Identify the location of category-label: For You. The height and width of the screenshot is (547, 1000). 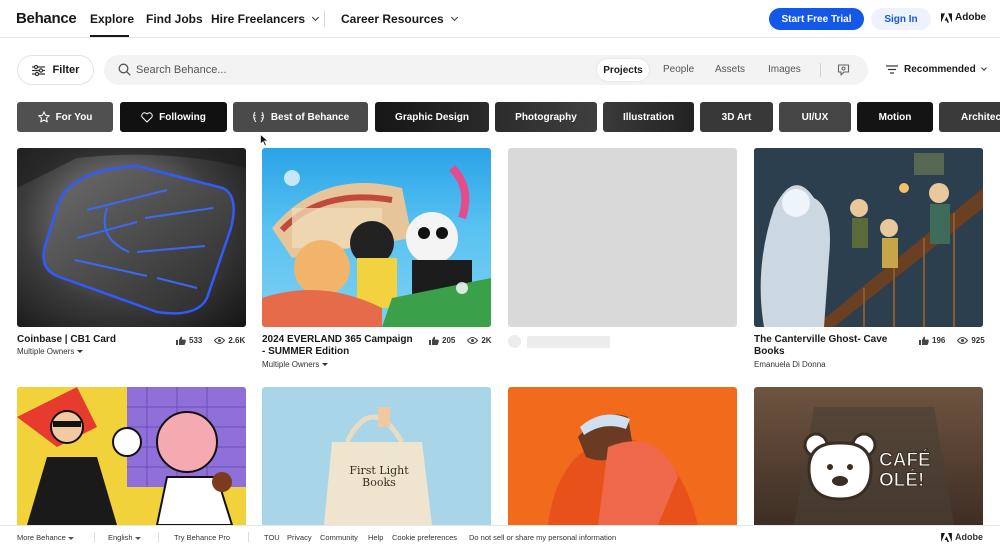
(74, 117).